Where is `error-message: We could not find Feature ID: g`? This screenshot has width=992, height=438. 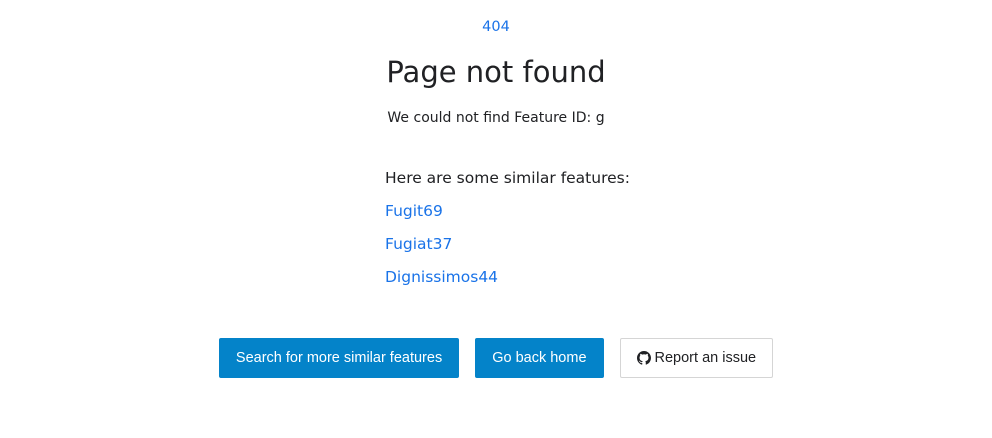 error-message: We could not find Feature ID: g is located at coordinates (496, 118).